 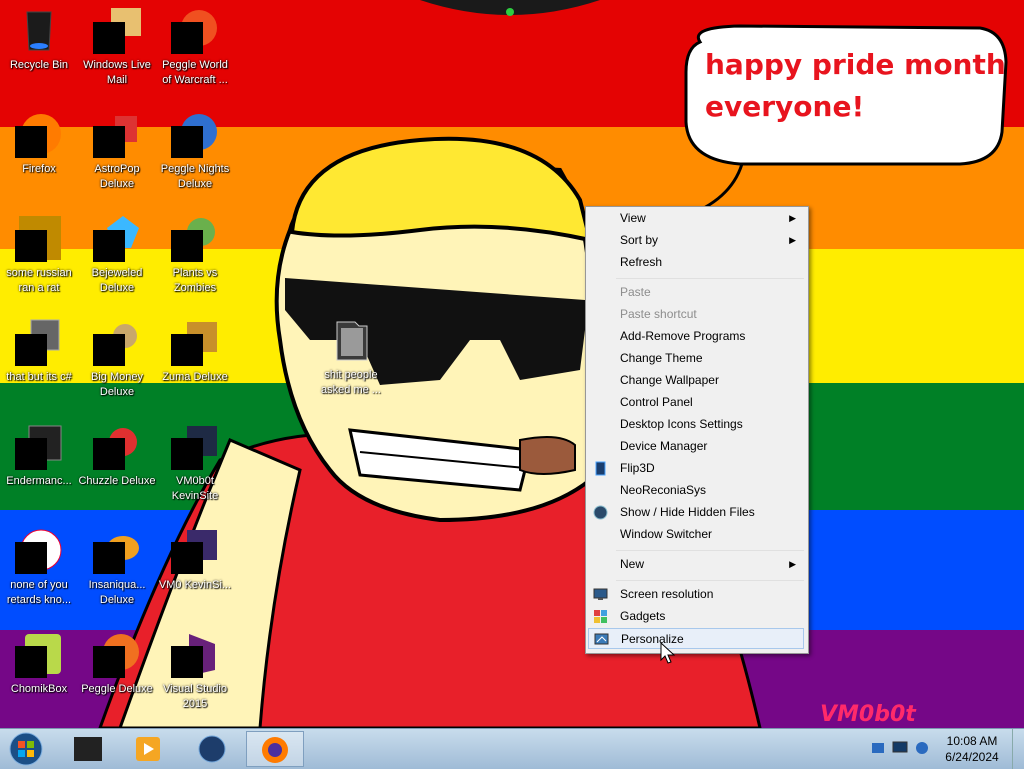 I want to click on windows-logo-icon, so click(x=26, y=749).